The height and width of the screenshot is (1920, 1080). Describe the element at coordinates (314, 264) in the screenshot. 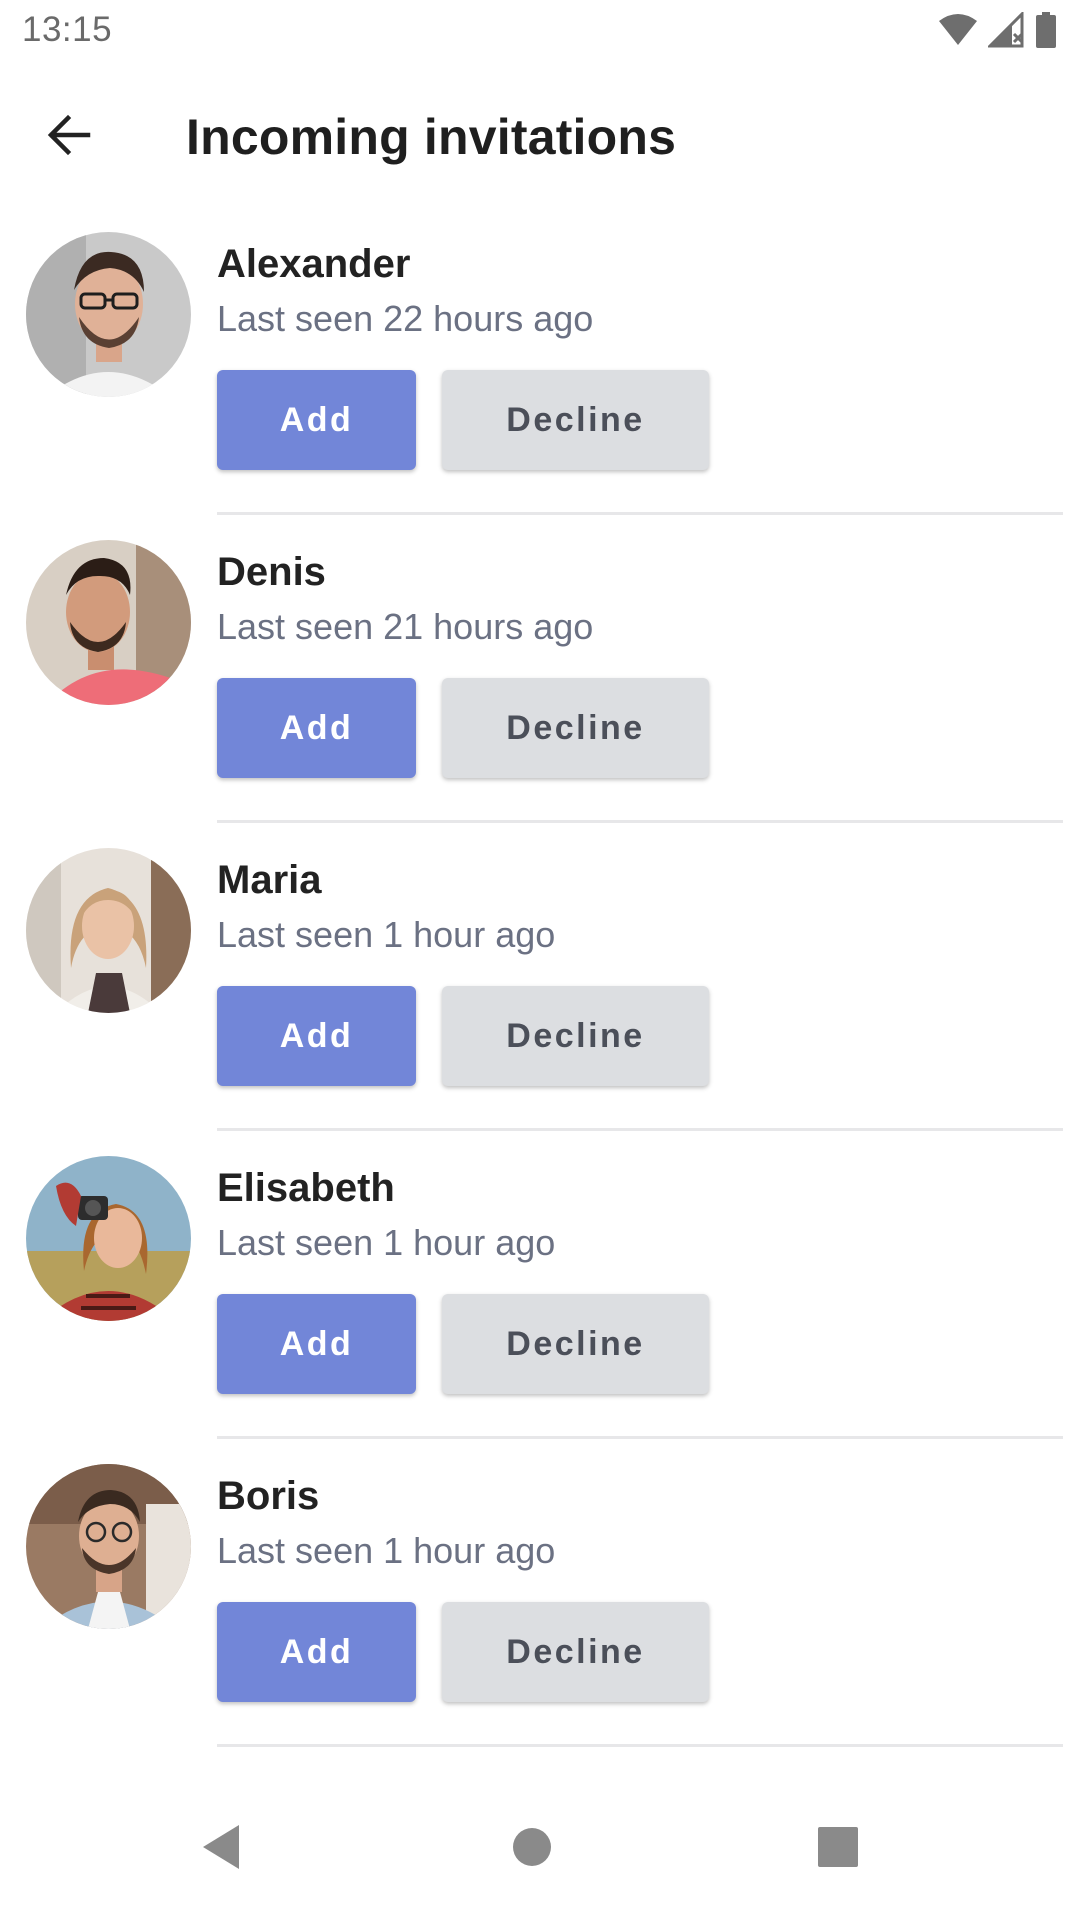

I see `invitation-name: Alexander` at that location.